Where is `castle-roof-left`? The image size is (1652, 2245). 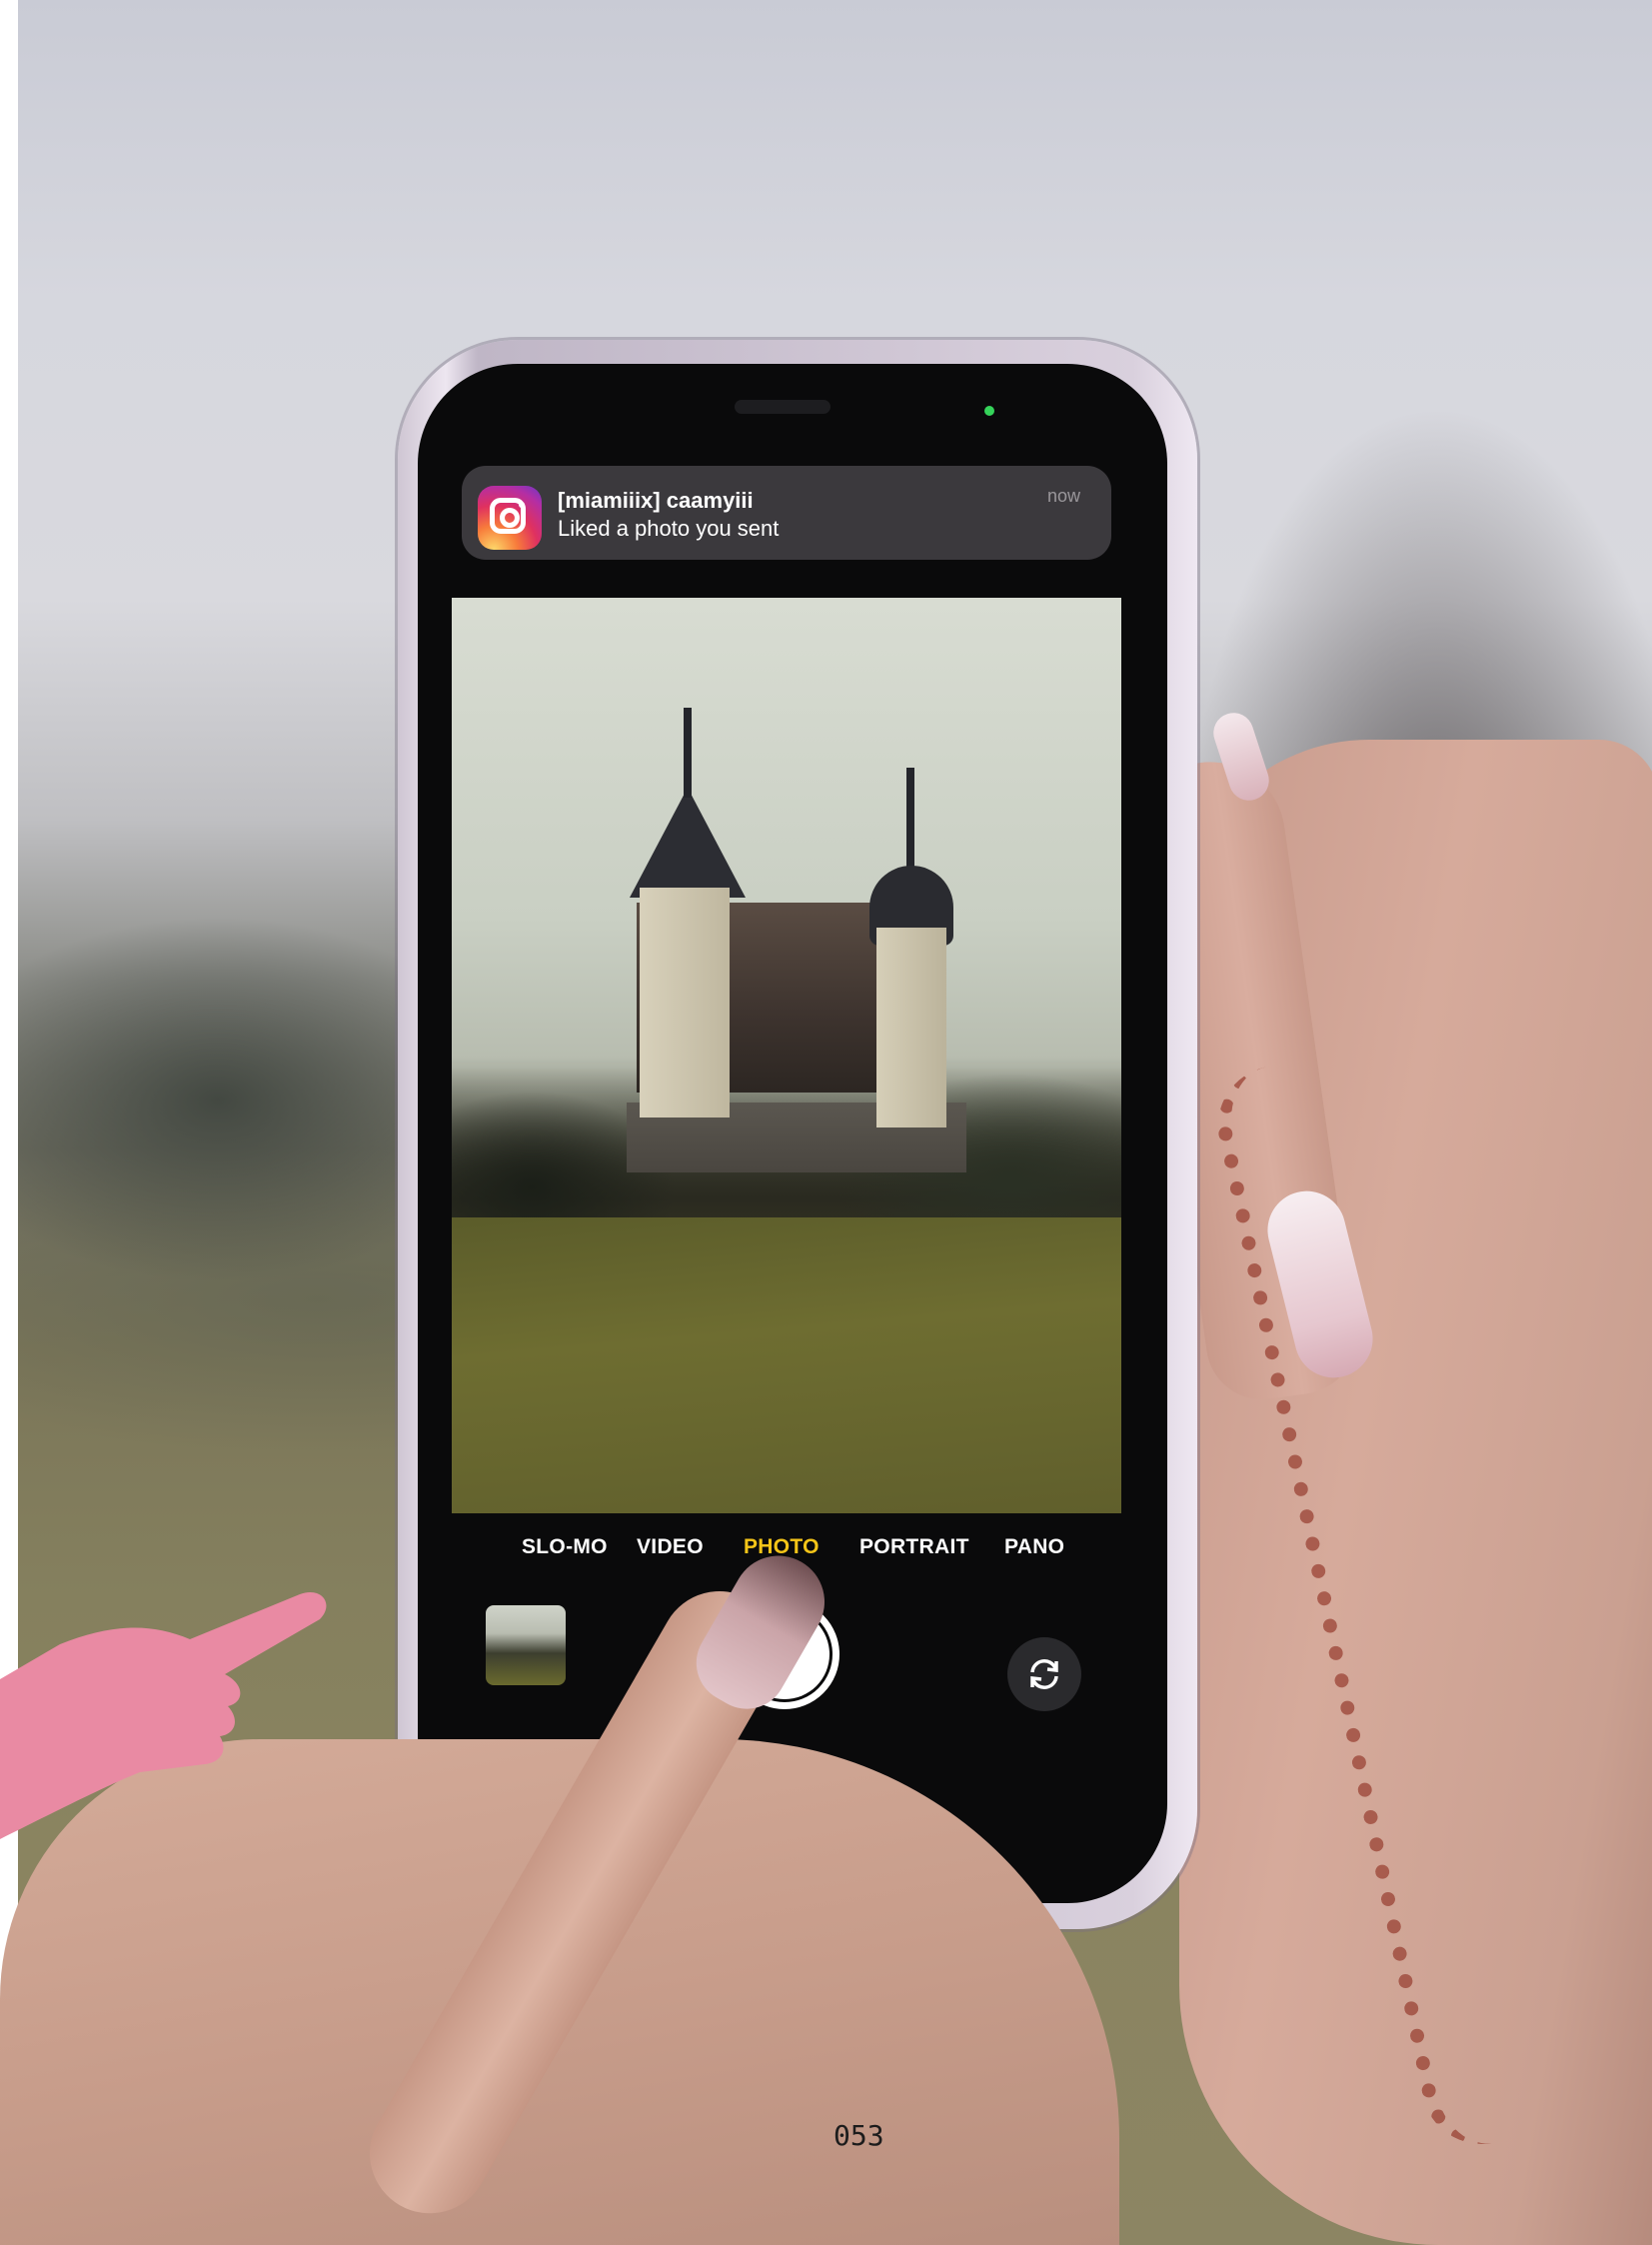 castle-roof-left is located at coordinates (688, 843).